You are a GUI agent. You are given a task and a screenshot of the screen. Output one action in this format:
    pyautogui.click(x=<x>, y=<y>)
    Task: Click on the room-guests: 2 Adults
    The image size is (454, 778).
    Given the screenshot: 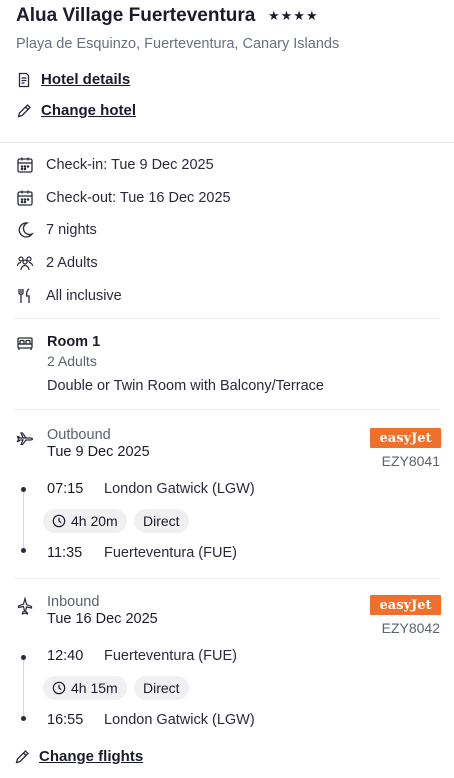 What is the action you would take?
    pyautogui.click(x=72, y=361)
    